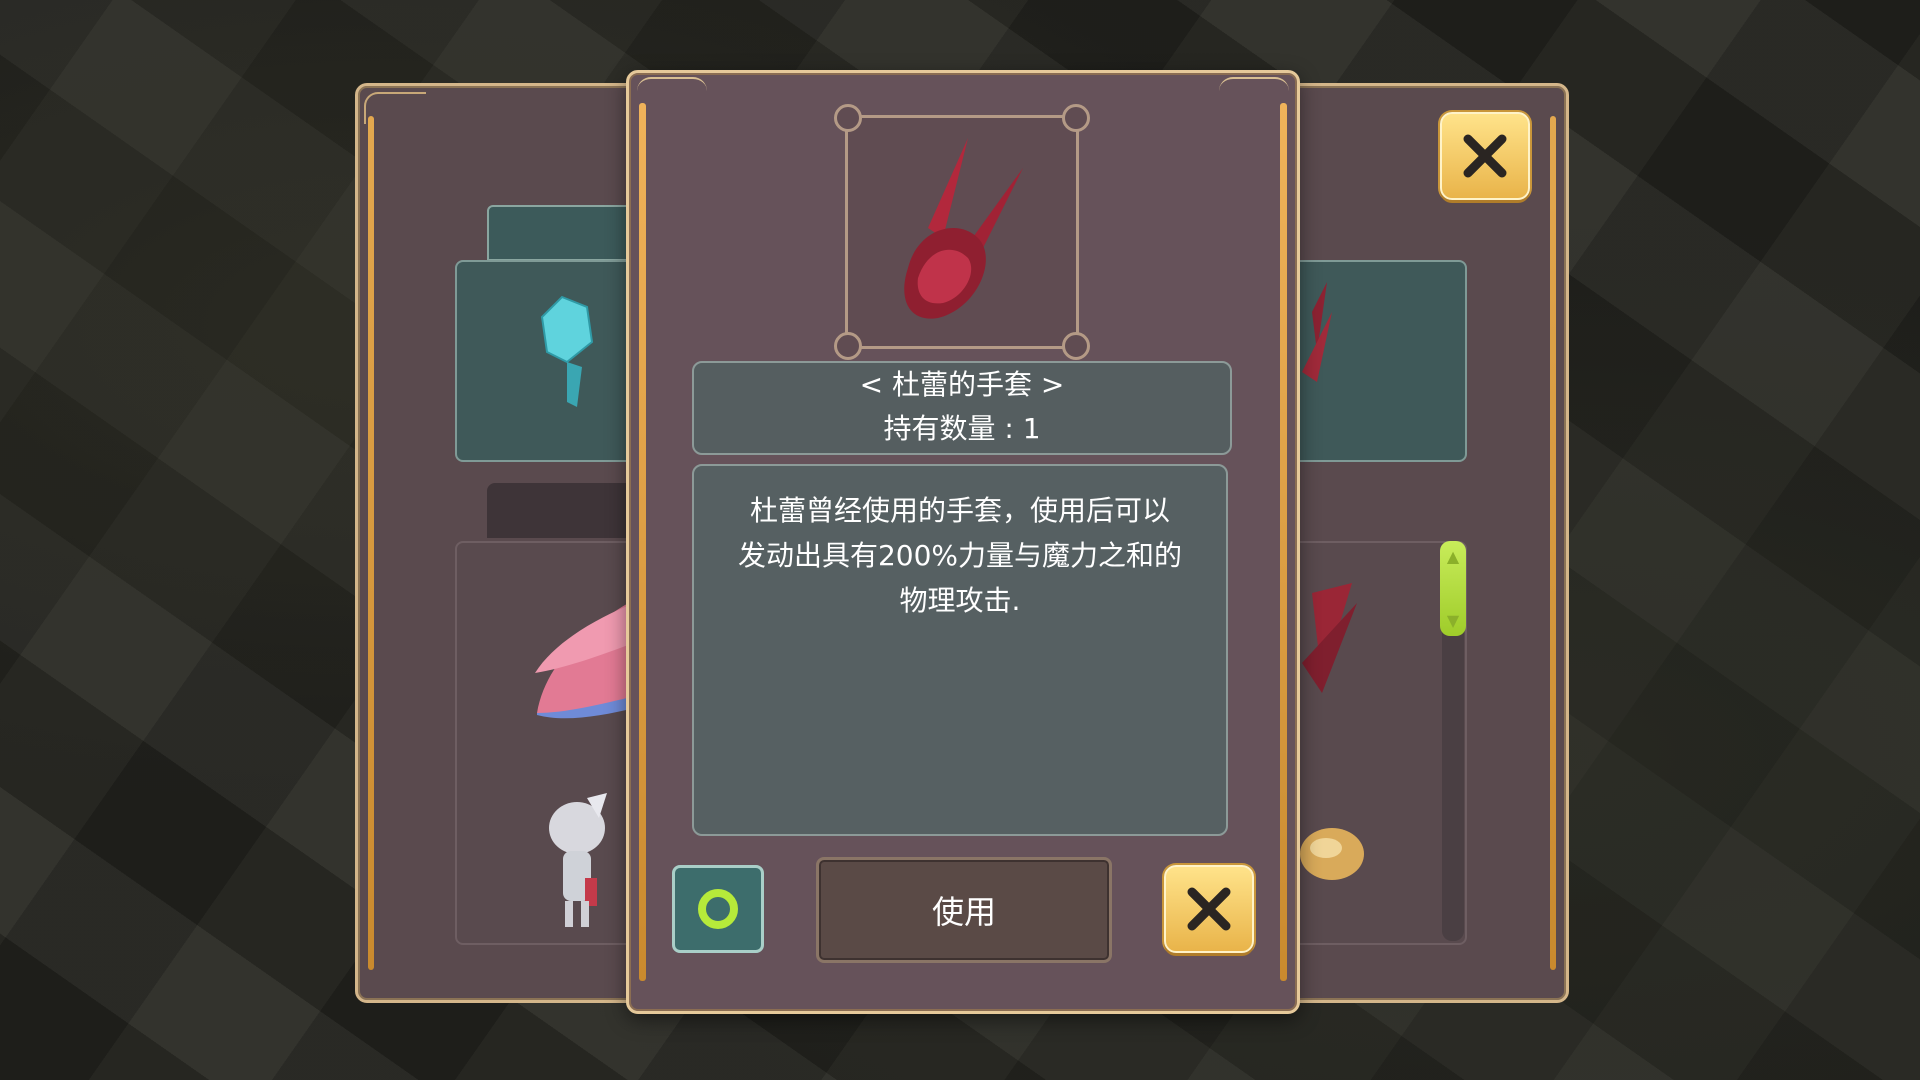 Image resolution: width=1920 pixels, height=1080 pixels. What do you see at coordinates (1373, 743) in the screenshot?
I see `inventory-list-right` at bounding box center [1373, 743].